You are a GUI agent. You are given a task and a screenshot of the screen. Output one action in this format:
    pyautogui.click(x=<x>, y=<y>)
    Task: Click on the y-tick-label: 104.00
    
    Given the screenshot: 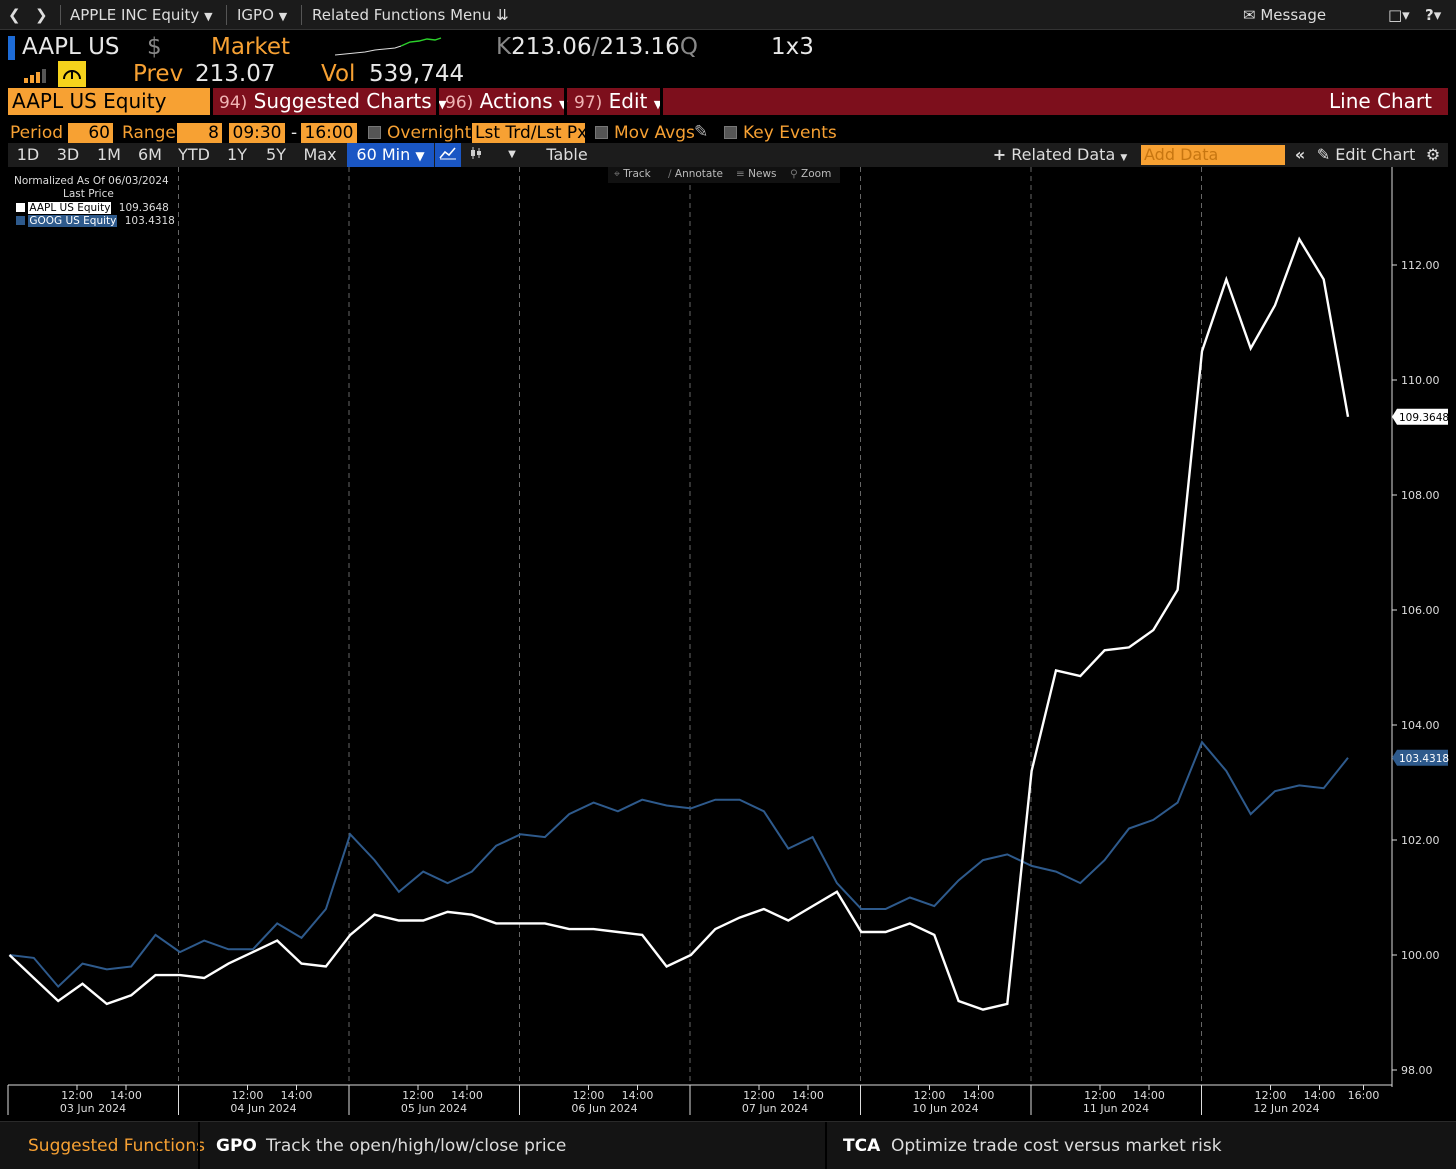 What is the action you would take?
    pyautogui.click(x=1420, y=725)
    